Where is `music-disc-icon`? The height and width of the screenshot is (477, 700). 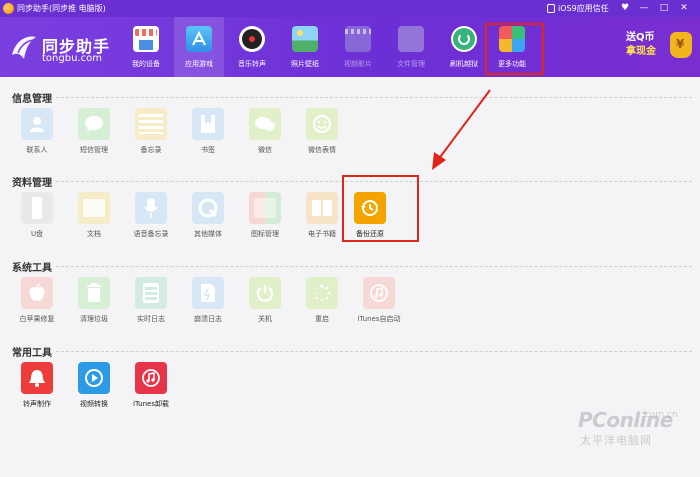 music-disc-icon is located at coordinates (252, 39).